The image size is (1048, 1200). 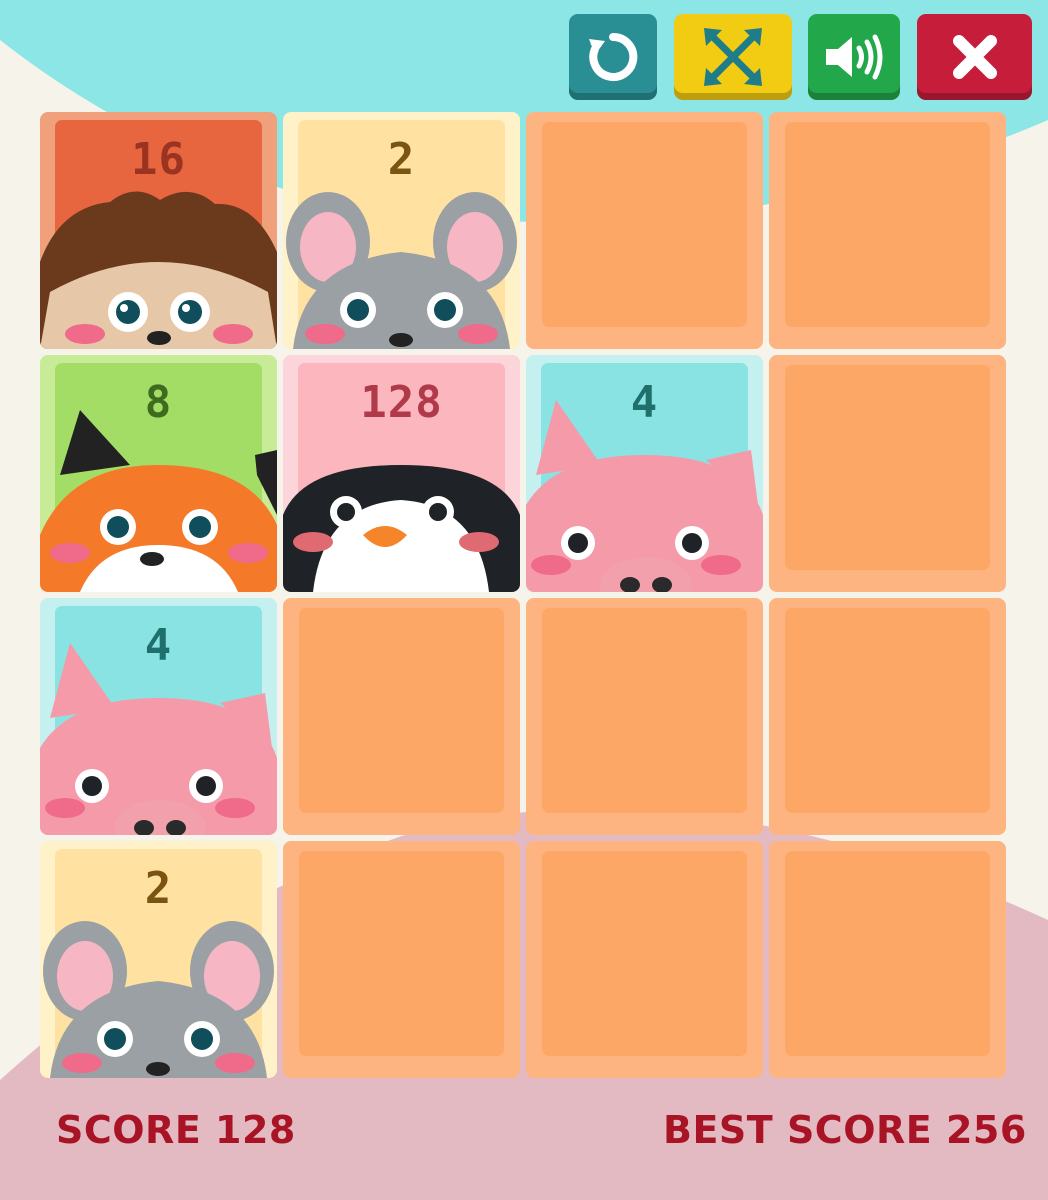 I want to click on fullscreen-arrows-icon, so click(x=733, y=57).